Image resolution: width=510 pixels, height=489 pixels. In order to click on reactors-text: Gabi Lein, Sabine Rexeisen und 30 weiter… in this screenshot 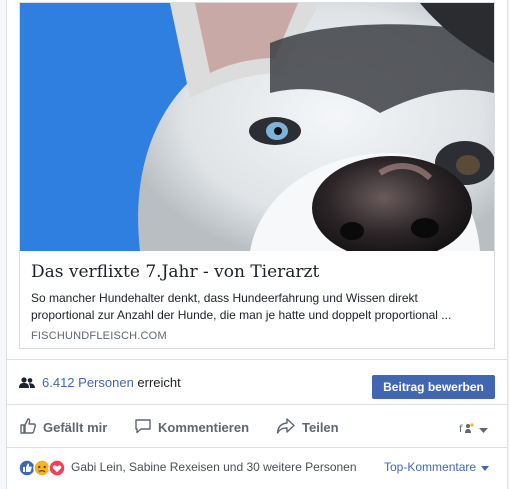, I will do `click(214, 467)`.